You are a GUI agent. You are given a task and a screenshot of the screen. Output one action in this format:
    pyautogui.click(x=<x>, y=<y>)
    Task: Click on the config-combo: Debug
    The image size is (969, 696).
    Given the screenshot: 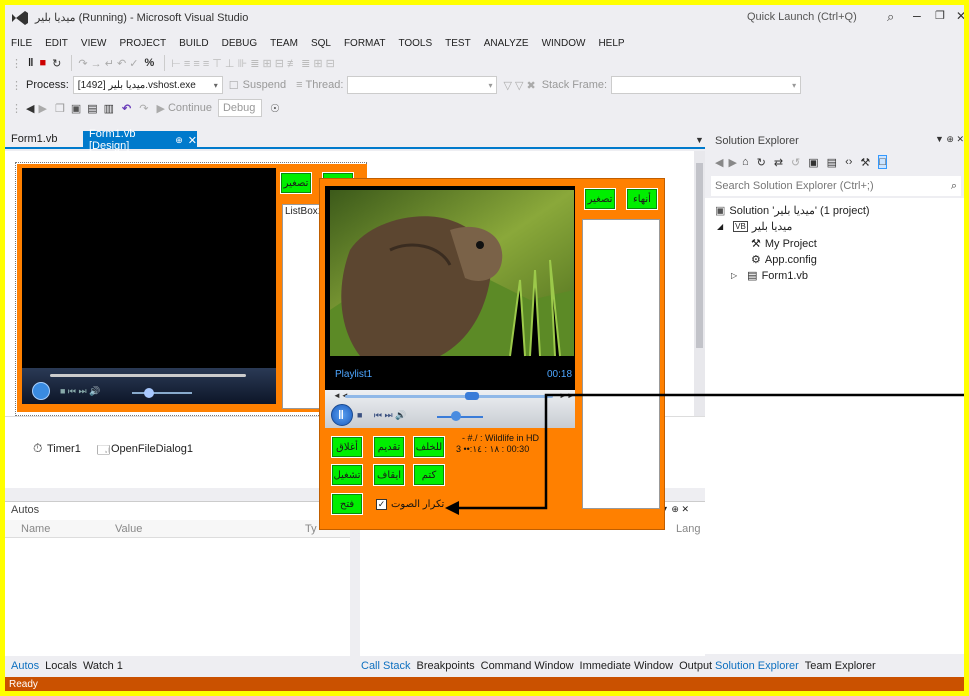 What is the action you would take?
    pyautogui.click(x=239, y=108)
    